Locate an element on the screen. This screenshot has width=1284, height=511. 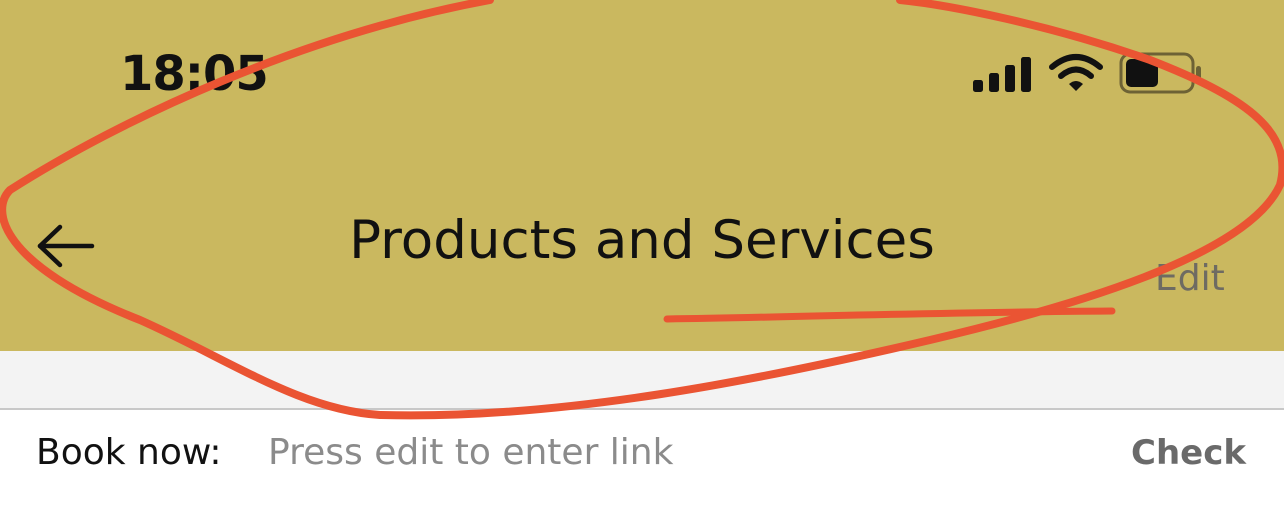
section-spacer is located at coordinates (642, 380).